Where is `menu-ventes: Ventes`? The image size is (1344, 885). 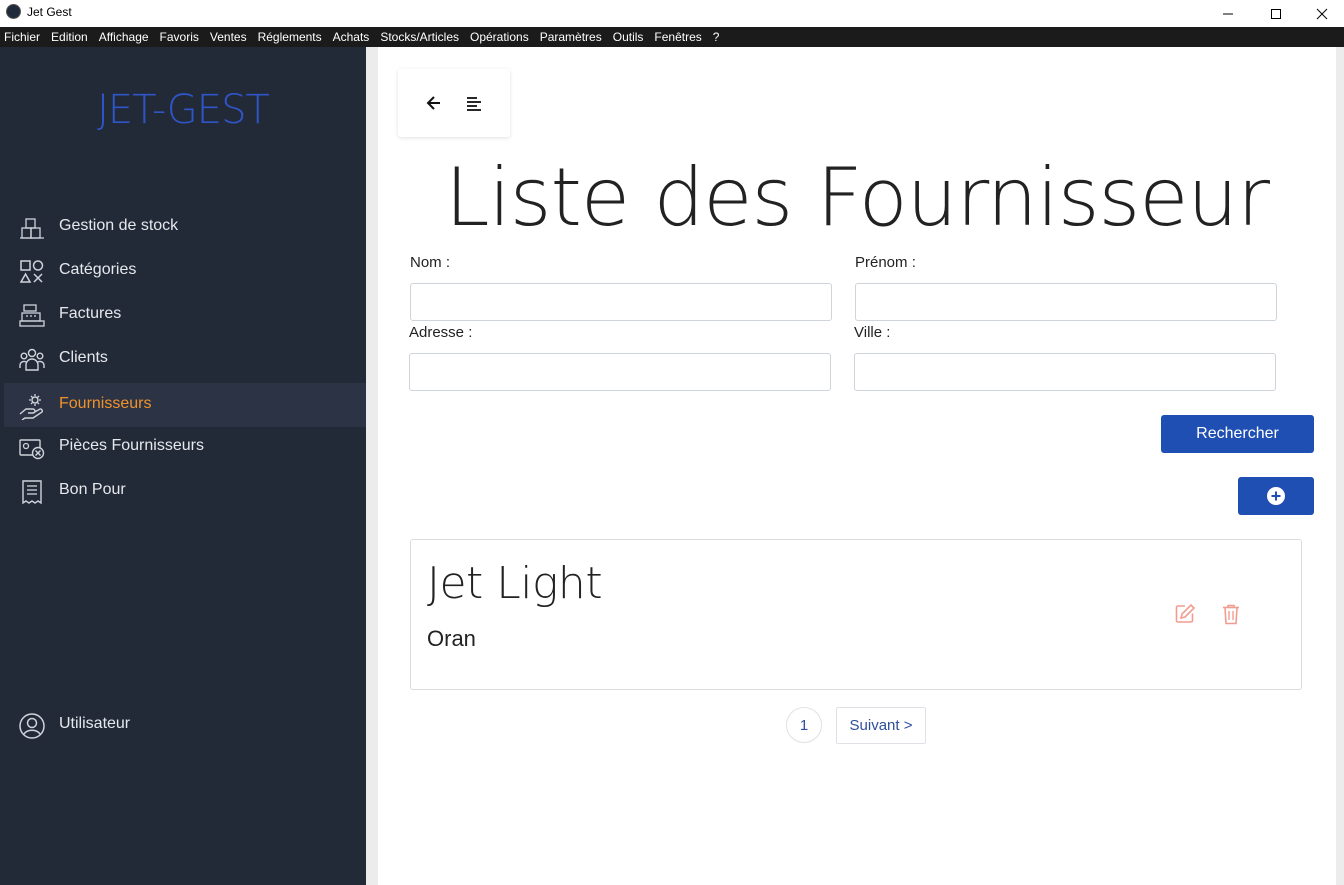 menu-ventes: Ventes is located at coordinates (228, 37).